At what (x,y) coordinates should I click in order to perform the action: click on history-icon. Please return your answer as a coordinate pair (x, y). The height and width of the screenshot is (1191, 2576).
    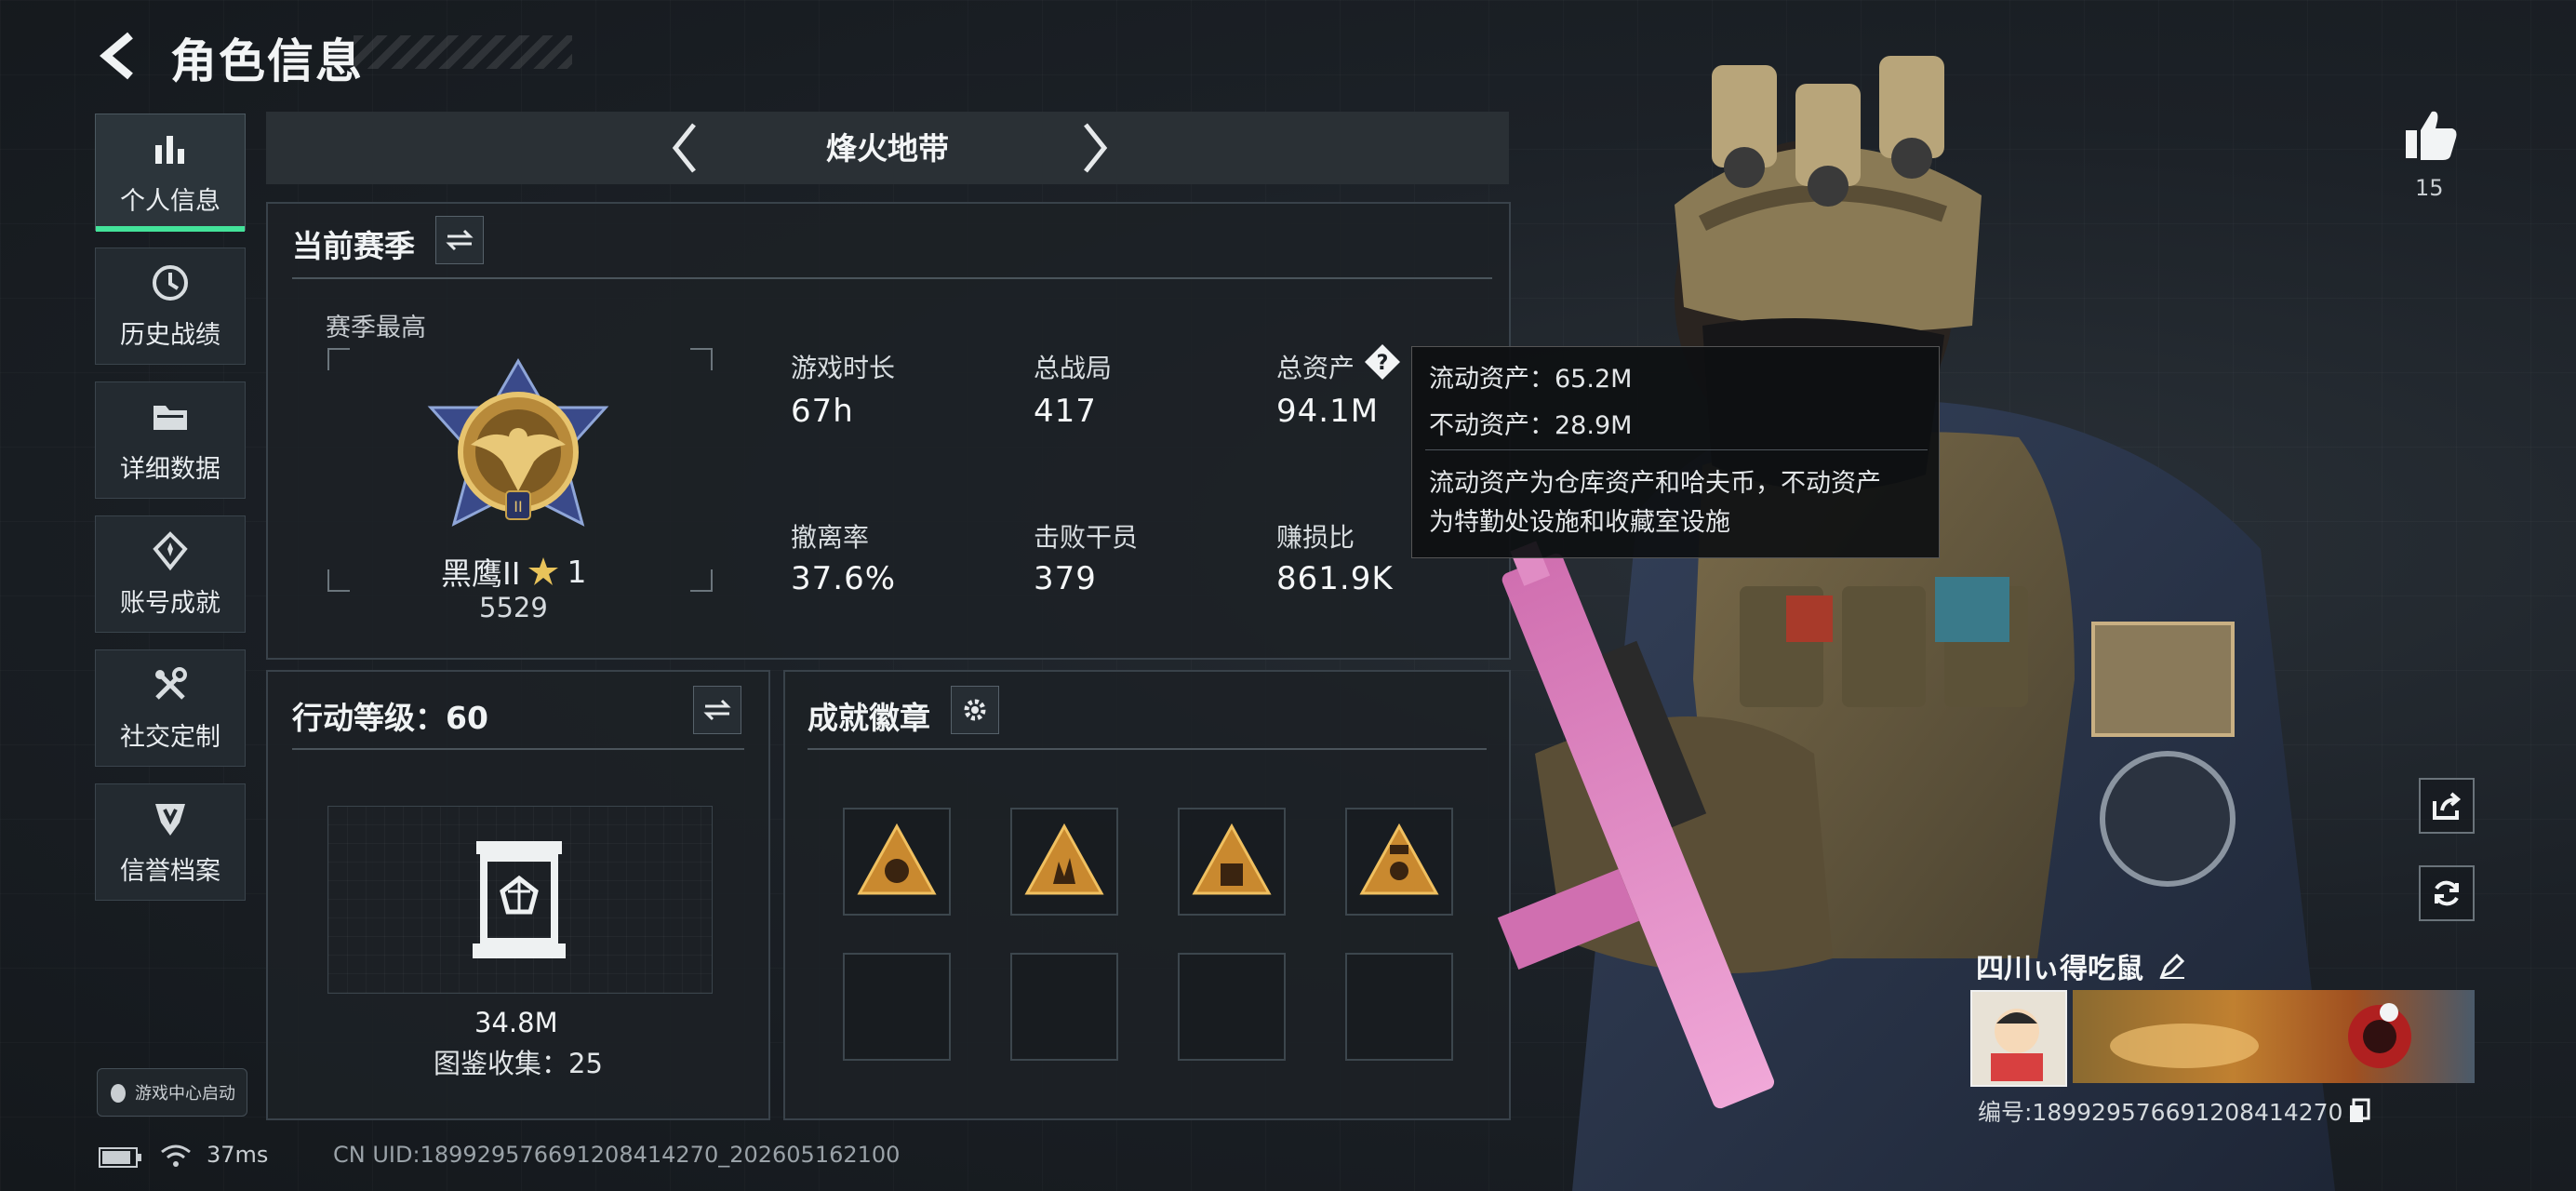
    Looking at the image, I should click on (170, 282).